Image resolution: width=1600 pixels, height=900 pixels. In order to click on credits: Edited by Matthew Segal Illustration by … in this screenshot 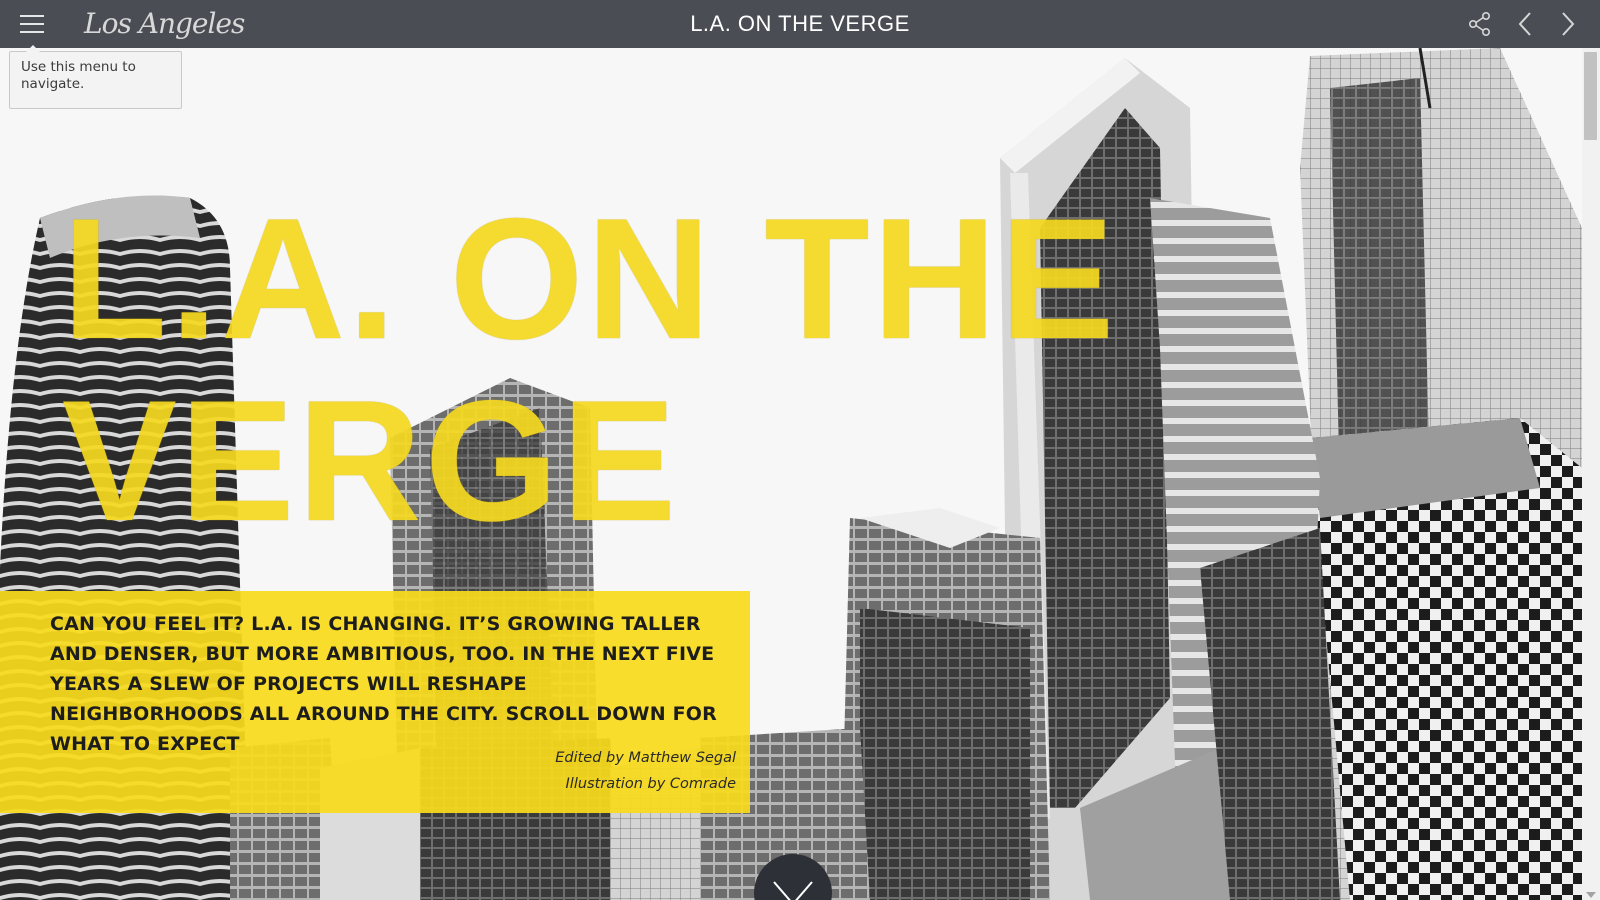, I will do `click(645, 771)`.